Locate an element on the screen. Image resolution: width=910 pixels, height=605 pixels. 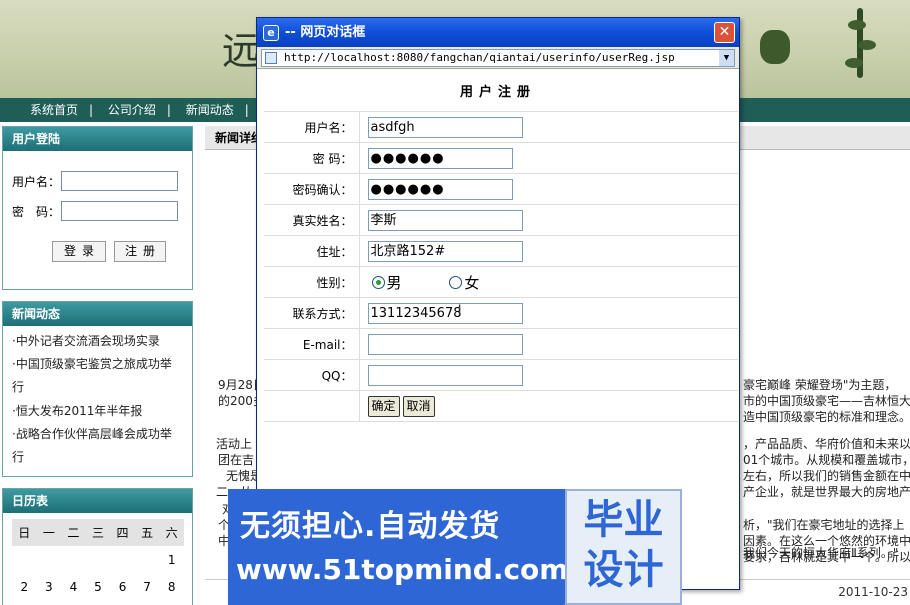
day-cell: 5 is located at coordinates (98, 586).